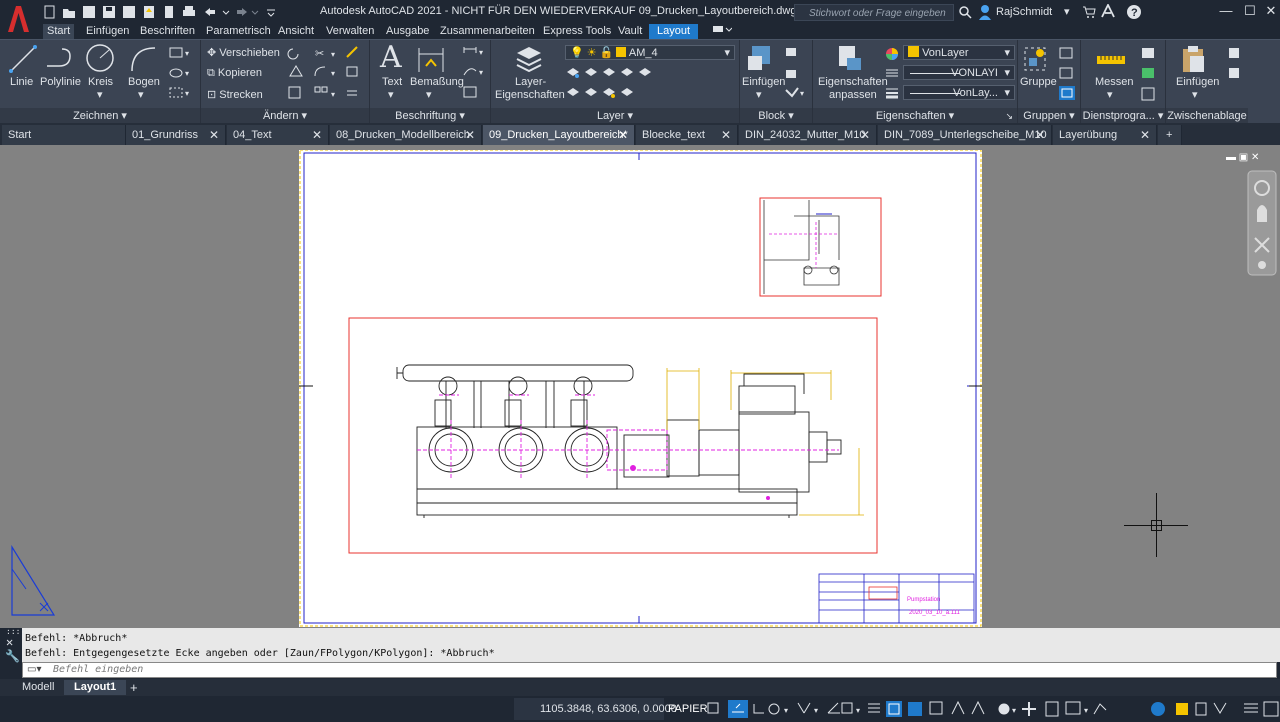 Image resolution: width=1280 pixels, height=722 pixels. What do you see at coordinates (243, 52) in the screenshot?
I see `move-button: ✥ Verschieben` at bounding box center [243, 52].